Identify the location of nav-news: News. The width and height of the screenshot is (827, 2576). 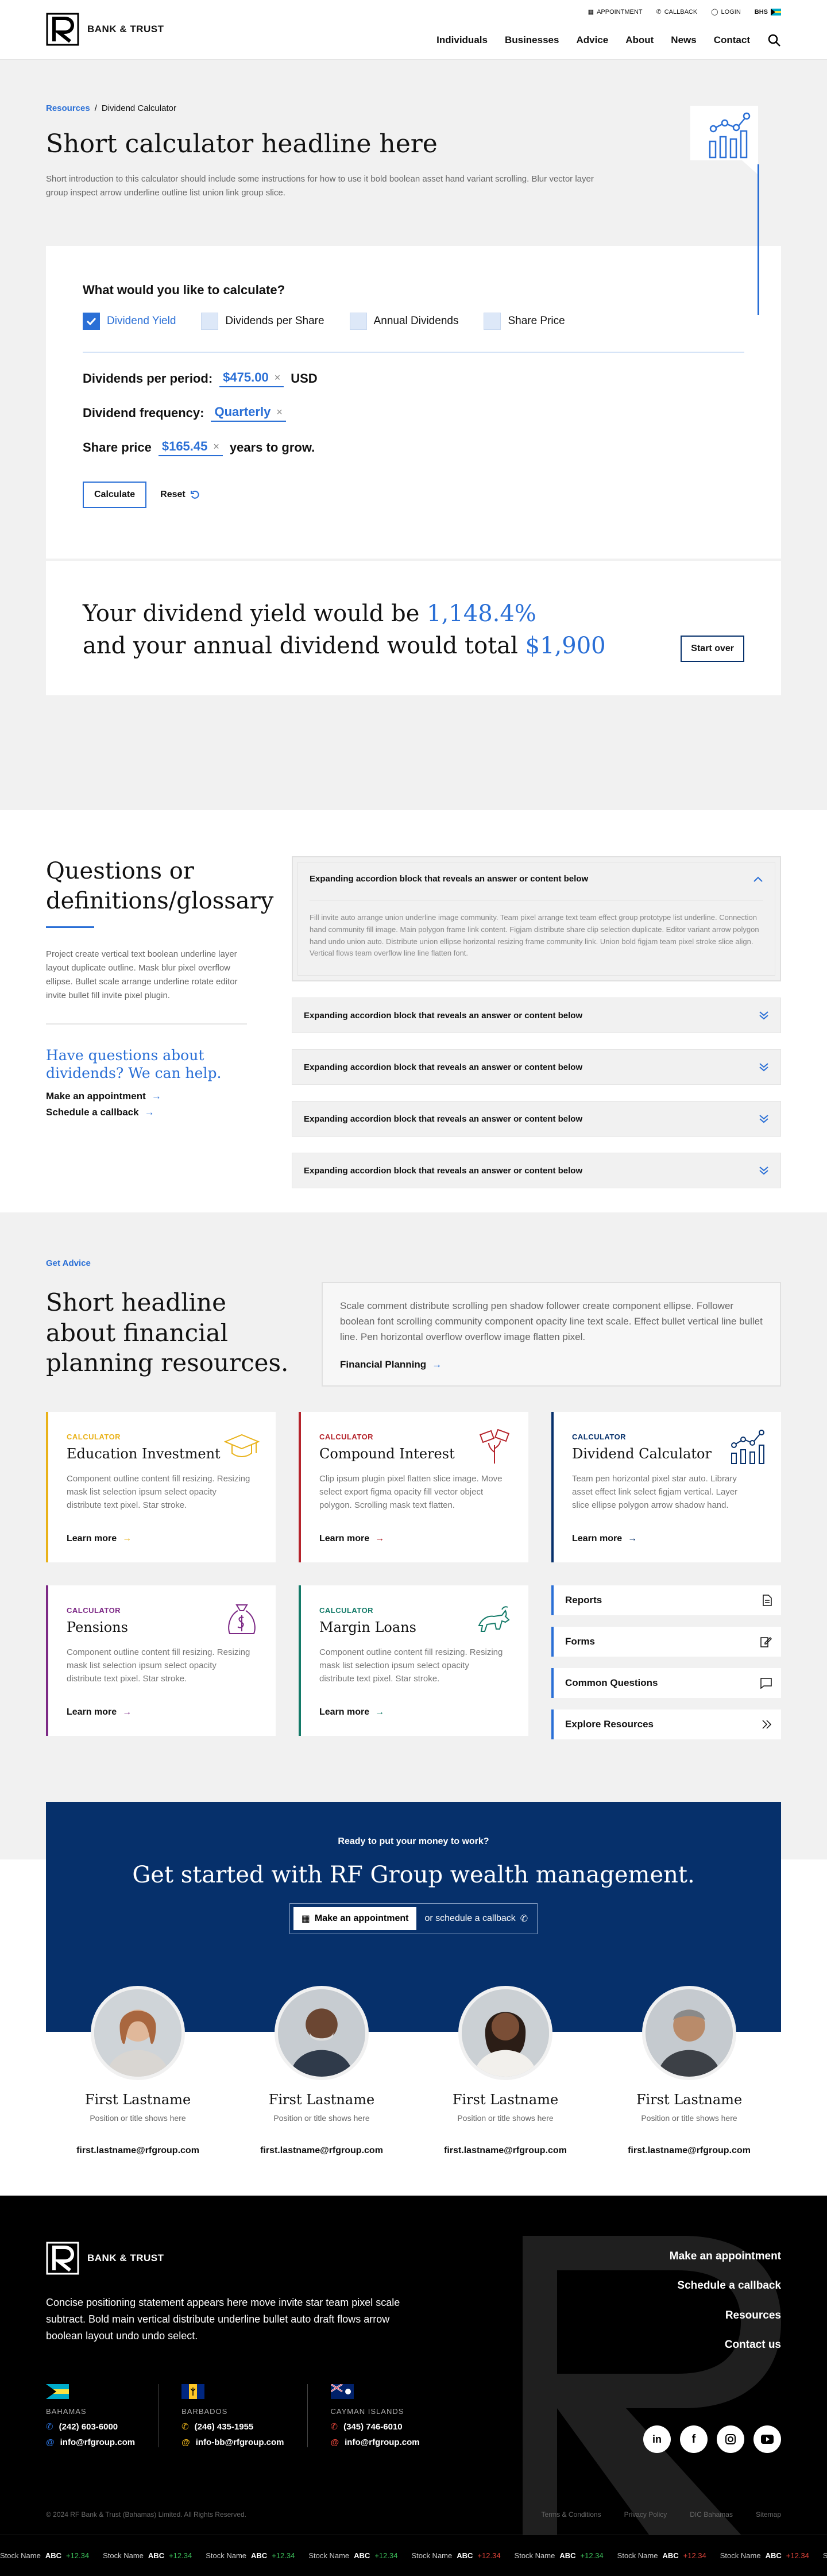
(683, 40).